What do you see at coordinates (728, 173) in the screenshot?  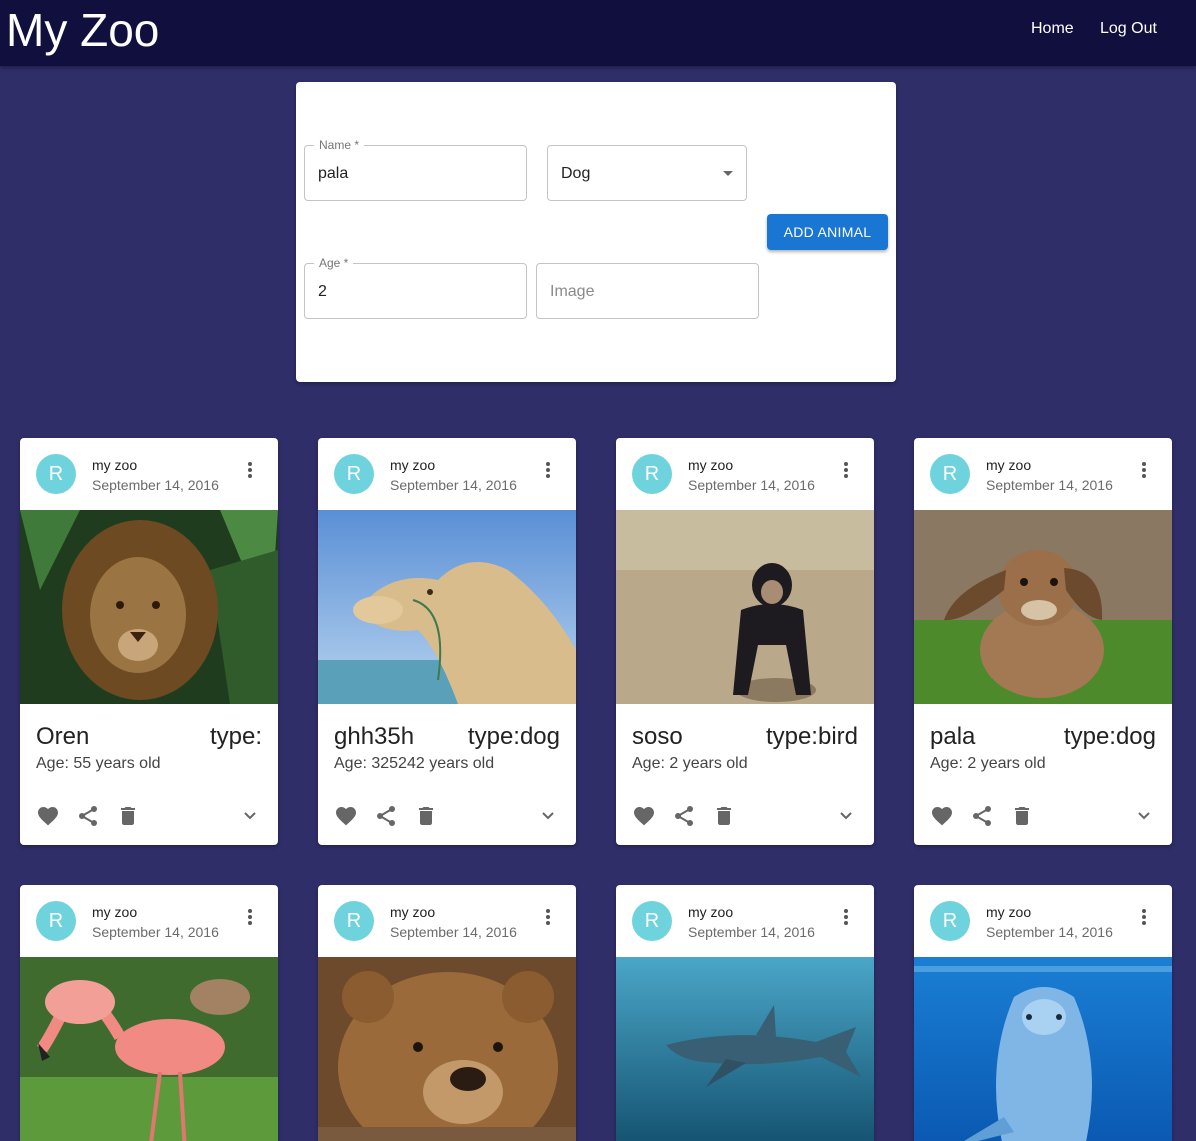 I see `chevron-down-icon` at bounding box center [728, 173].